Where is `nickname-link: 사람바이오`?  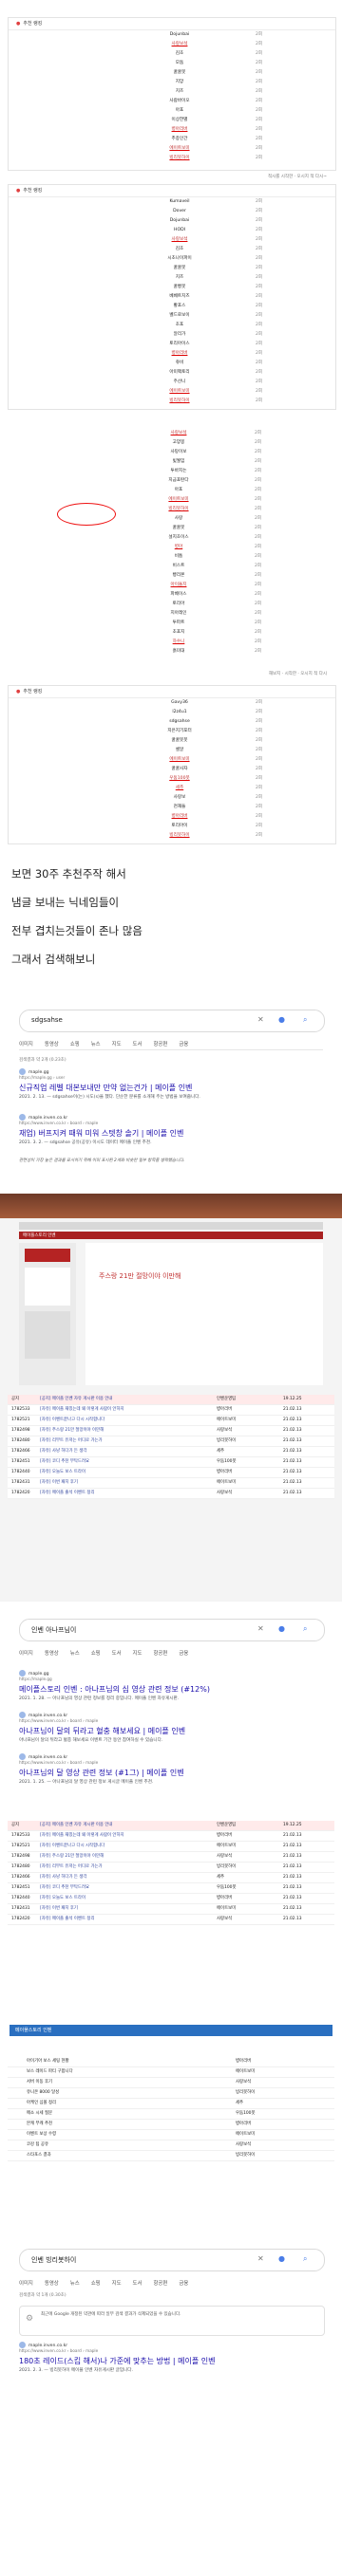 nickname-link: 사람바이오 is located at coordinates (179, 101).